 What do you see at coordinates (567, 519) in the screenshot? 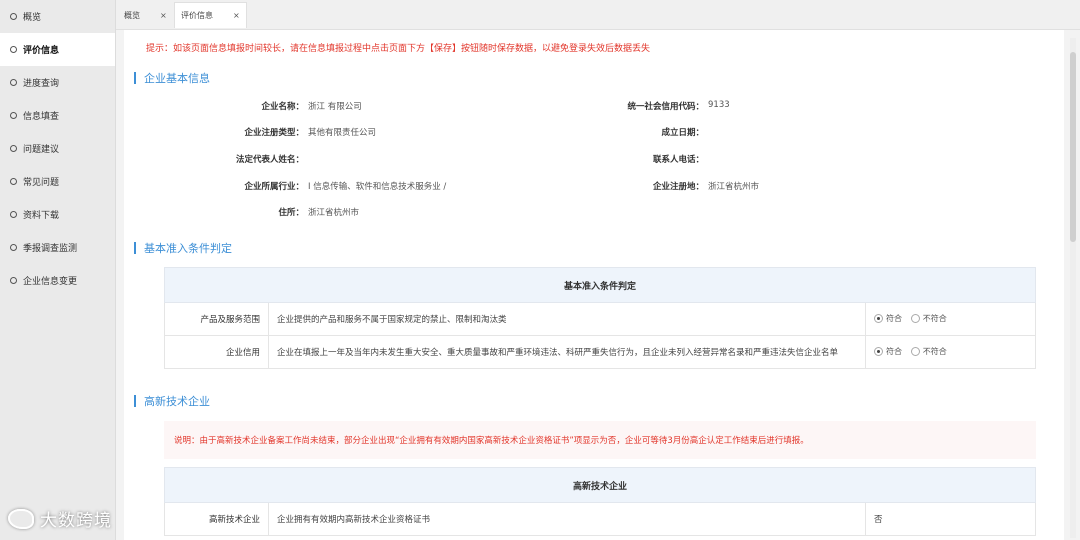
I see `row-text: 企业拥有有效期内高新技术企业资格证书` at bounding box center [567, 519].